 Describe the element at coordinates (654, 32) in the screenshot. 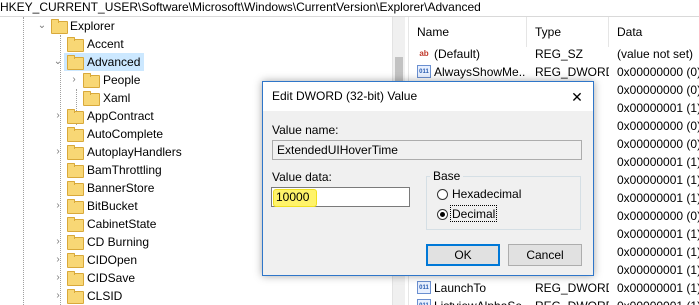

I see `column-header-data: Data` at that location.